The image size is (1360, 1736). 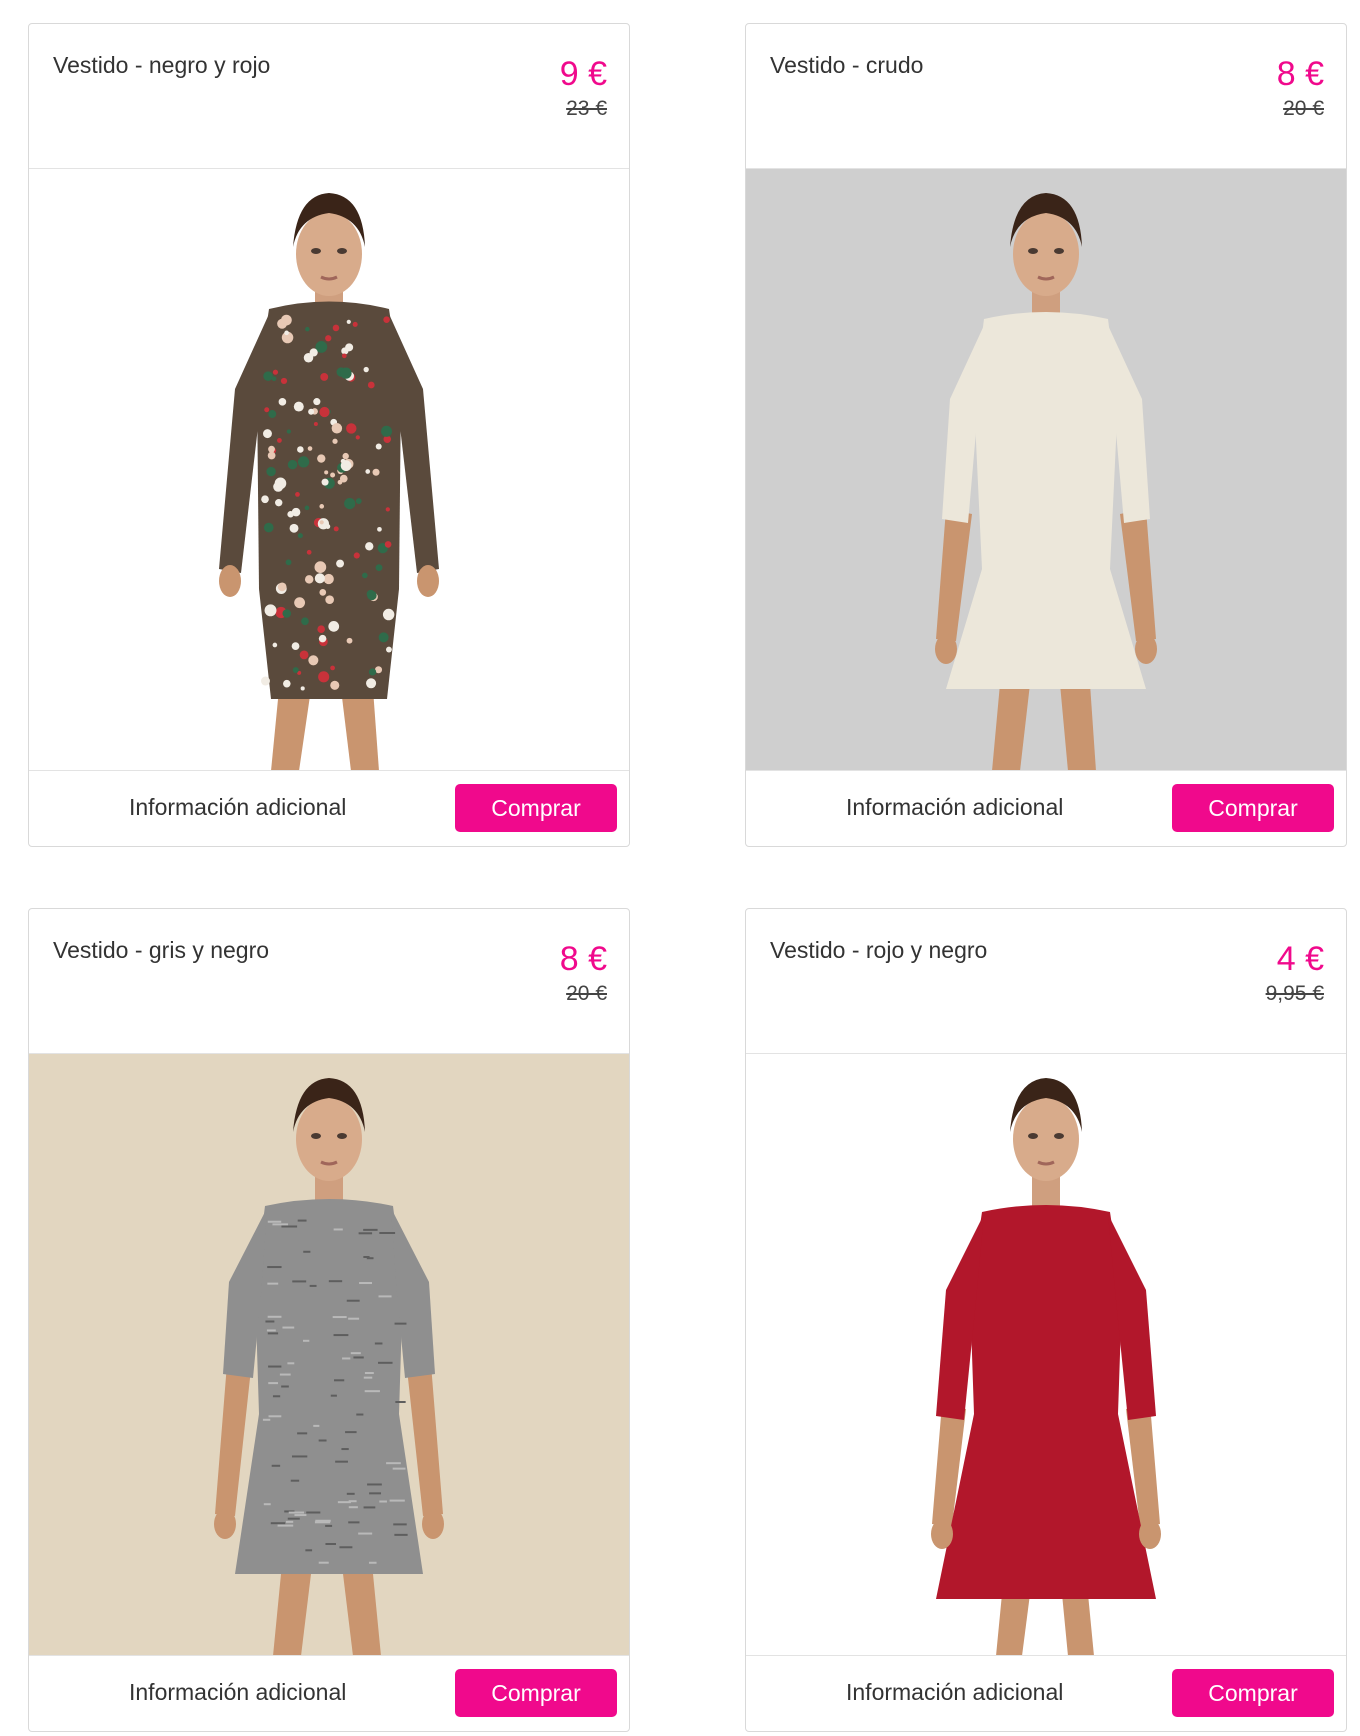 I want to click on original-price: 9,95 €, so click(x=1294, y=993).